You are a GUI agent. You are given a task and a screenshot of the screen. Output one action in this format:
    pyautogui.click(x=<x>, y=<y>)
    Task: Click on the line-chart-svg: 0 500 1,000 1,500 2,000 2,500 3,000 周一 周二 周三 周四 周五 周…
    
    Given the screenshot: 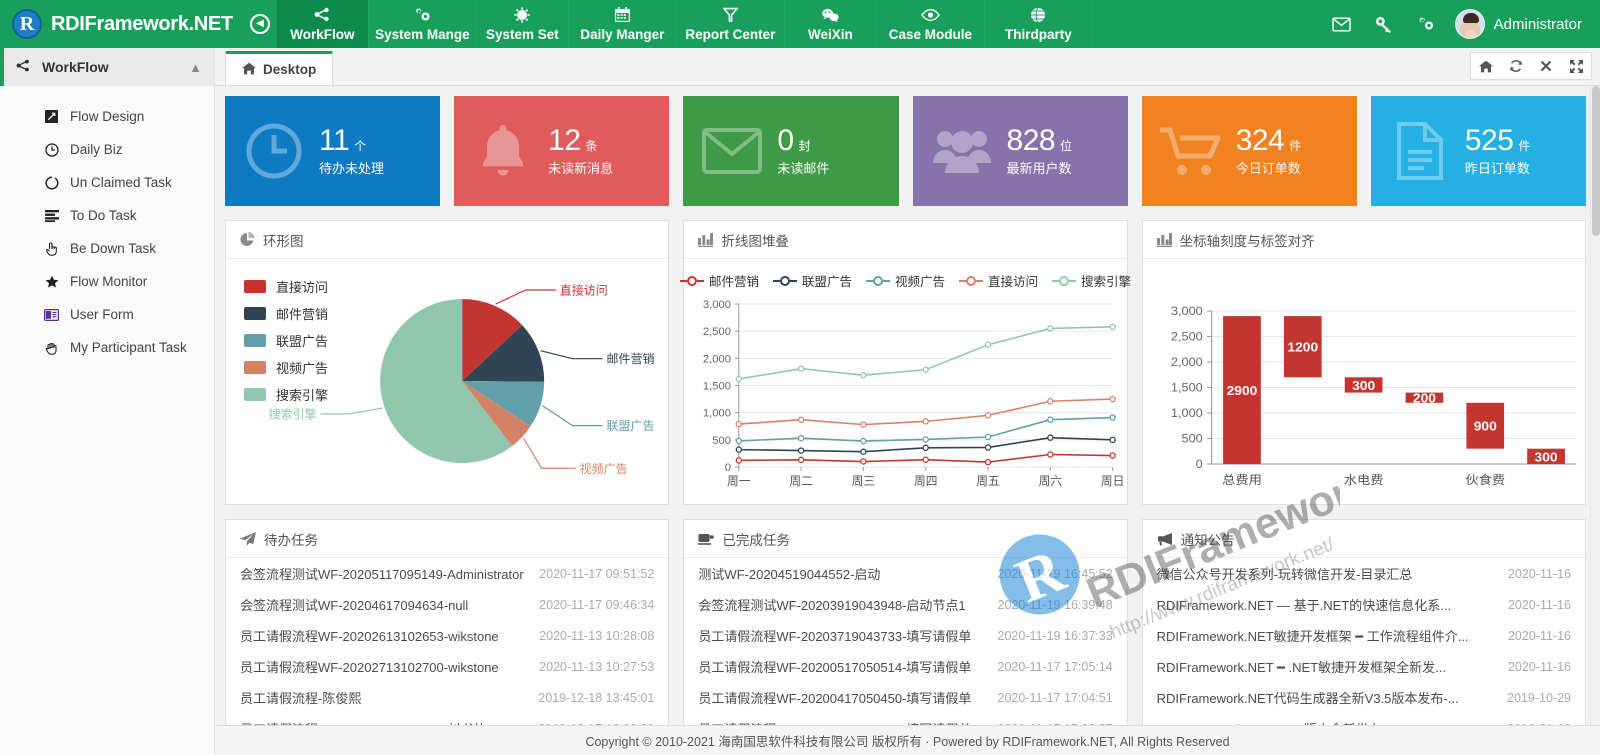 What is the action you would take?
    pyautogui.click(x=905, y=392)
    